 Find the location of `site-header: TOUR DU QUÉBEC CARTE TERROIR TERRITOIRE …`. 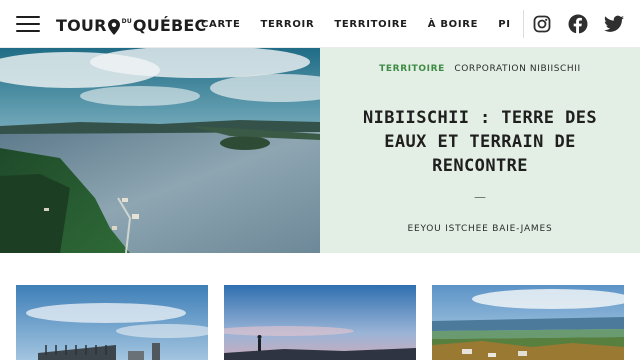

site-header: TOUR DU QUÉBEC CARTE TERROIR TERRITOIRE … is located at coordinates (320, 24).